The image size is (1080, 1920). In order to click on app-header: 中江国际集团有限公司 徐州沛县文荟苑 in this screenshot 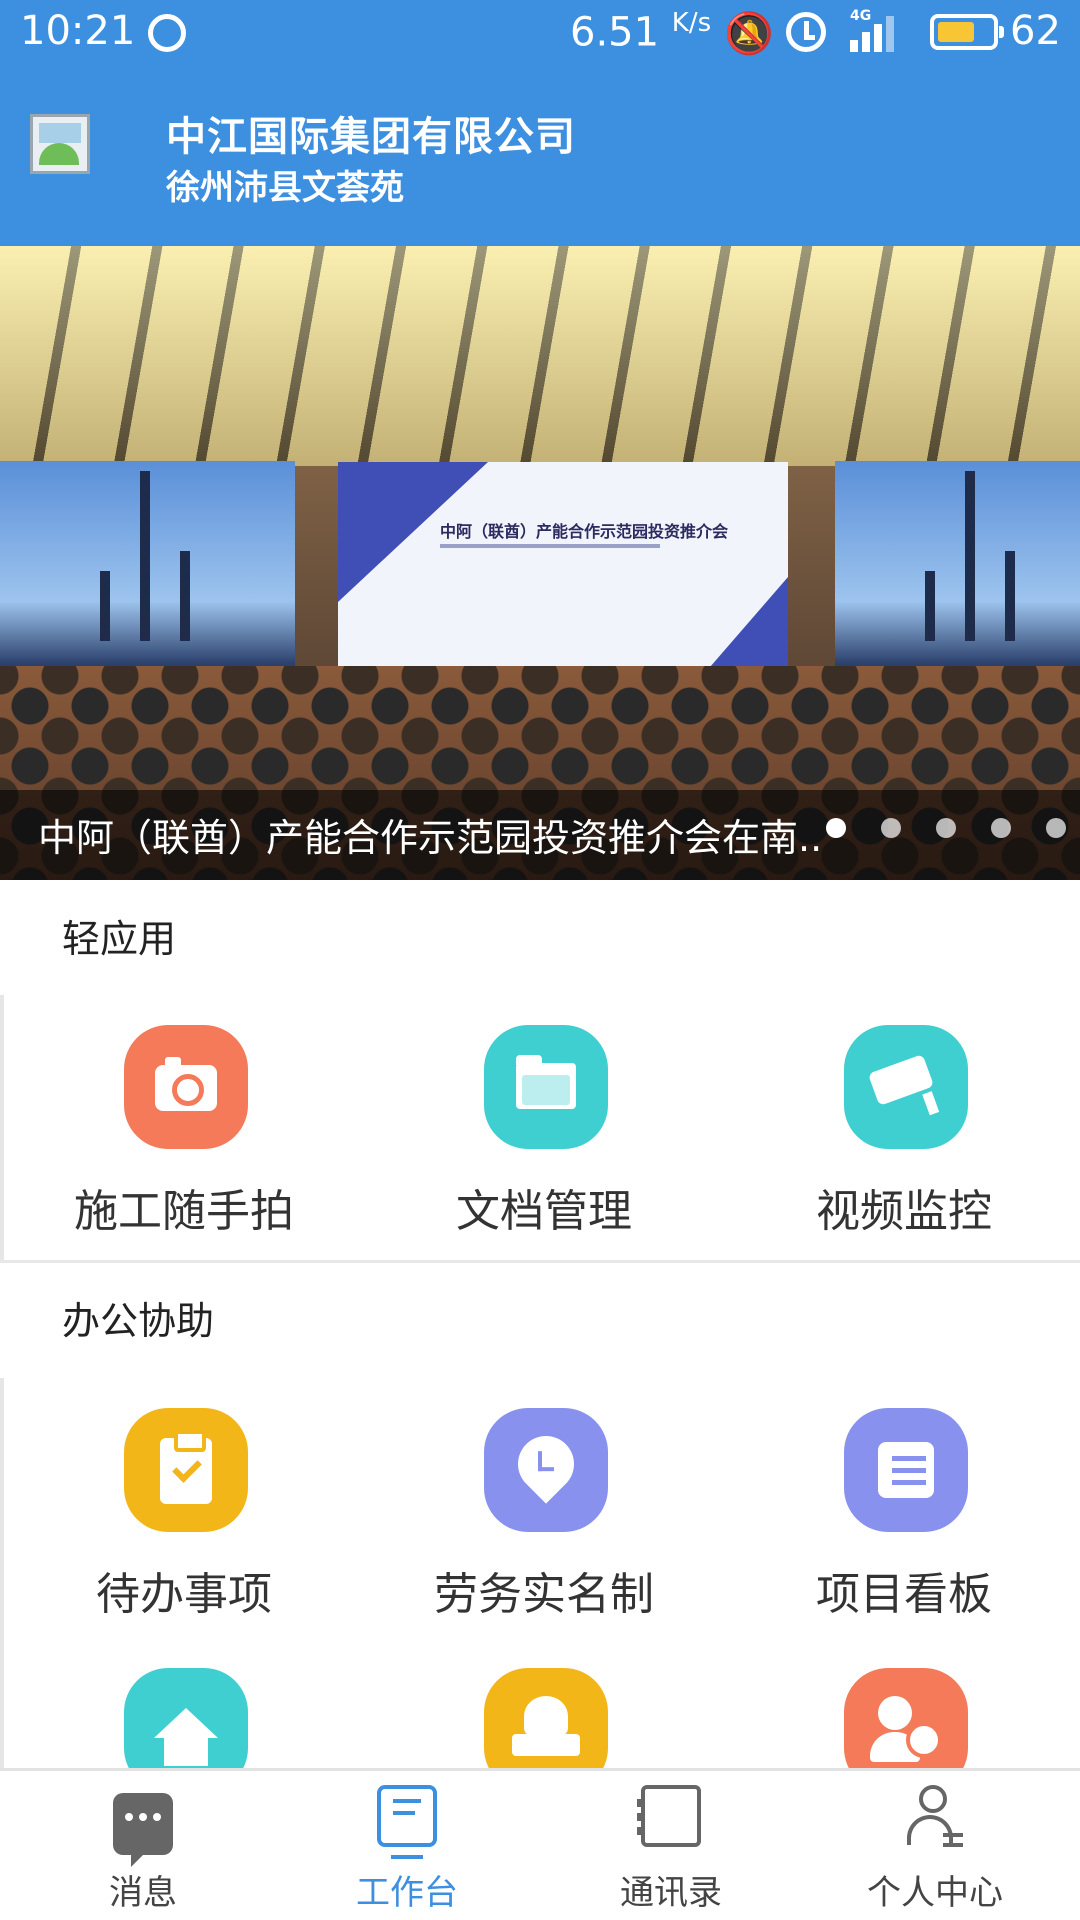, I will do `click(540, 155)`.